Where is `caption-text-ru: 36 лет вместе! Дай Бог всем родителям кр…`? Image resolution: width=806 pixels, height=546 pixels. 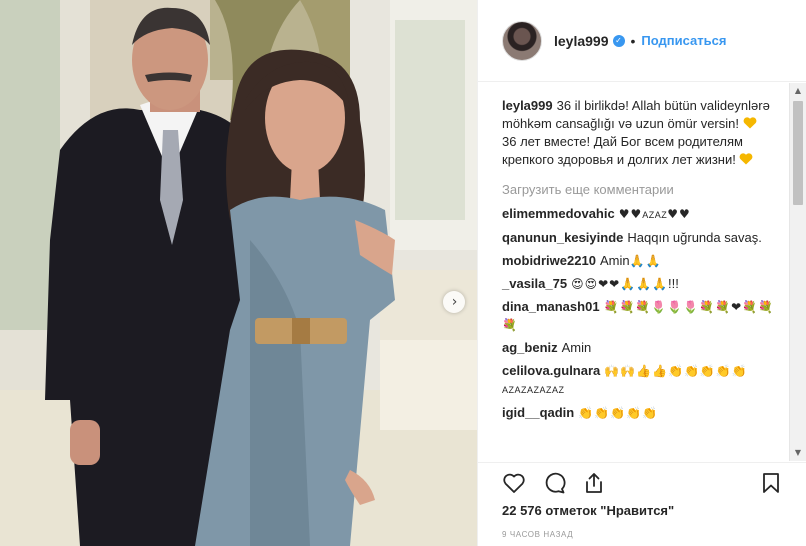
caption-text-ru: 36 лет вместе! Дай Бог всем родителям кр… is located at coordinates (622, 150).